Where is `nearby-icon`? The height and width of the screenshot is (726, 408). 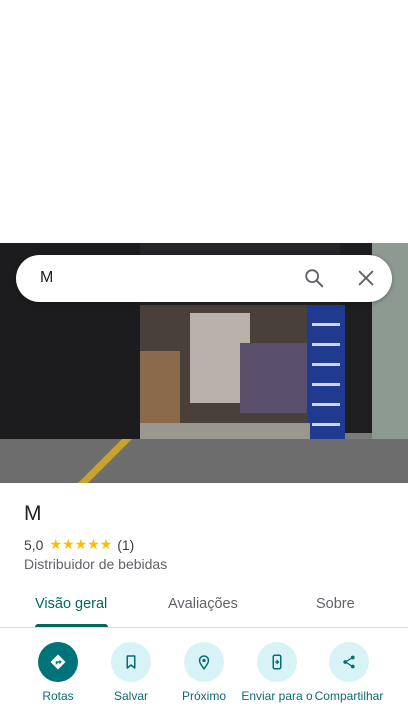
nearby-icon is located at coordinates (204, 662).